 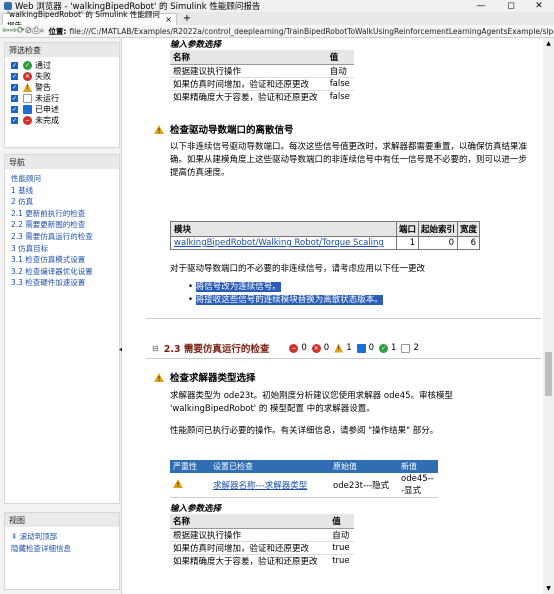 What do you see at coordinates (62, 237) in the screenshot?
I see `nav-link: 2.3 需要仿真运行的检查` at bounding box center [62, 237].